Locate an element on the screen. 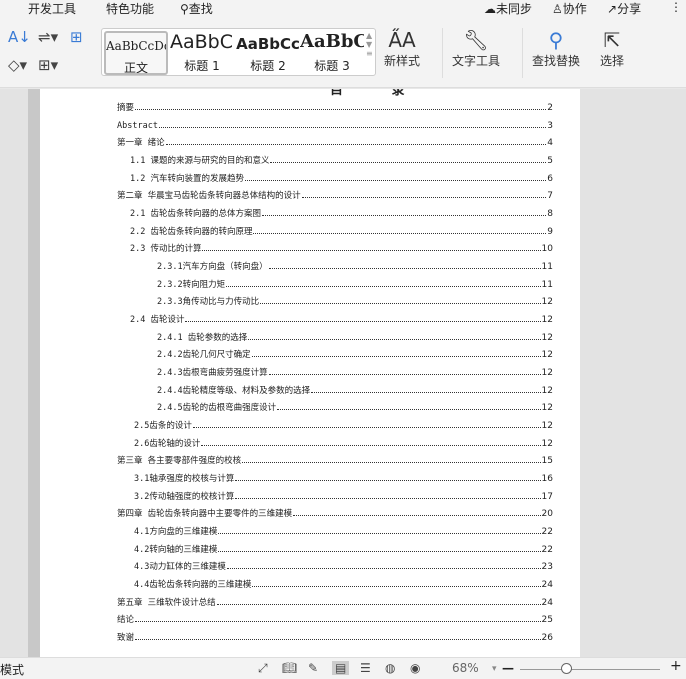 The width and height of the screenshot is (686, 679). toc-entry: 4.3动力缸体的三维建模 23 is located at coordinates (343, 566).